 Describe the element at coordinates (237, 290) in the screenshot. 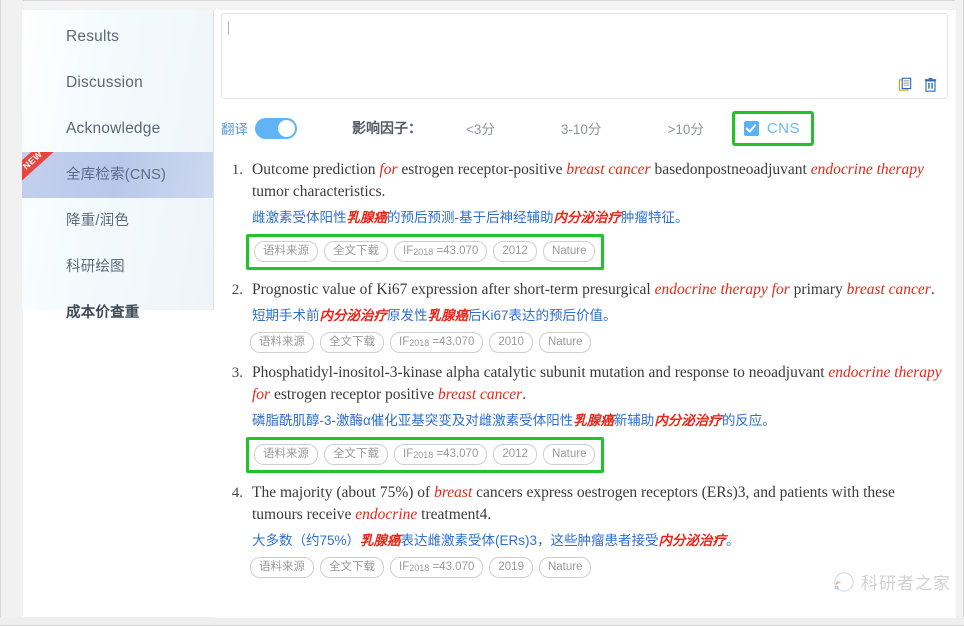

I see `result-index: 2.` at that location.